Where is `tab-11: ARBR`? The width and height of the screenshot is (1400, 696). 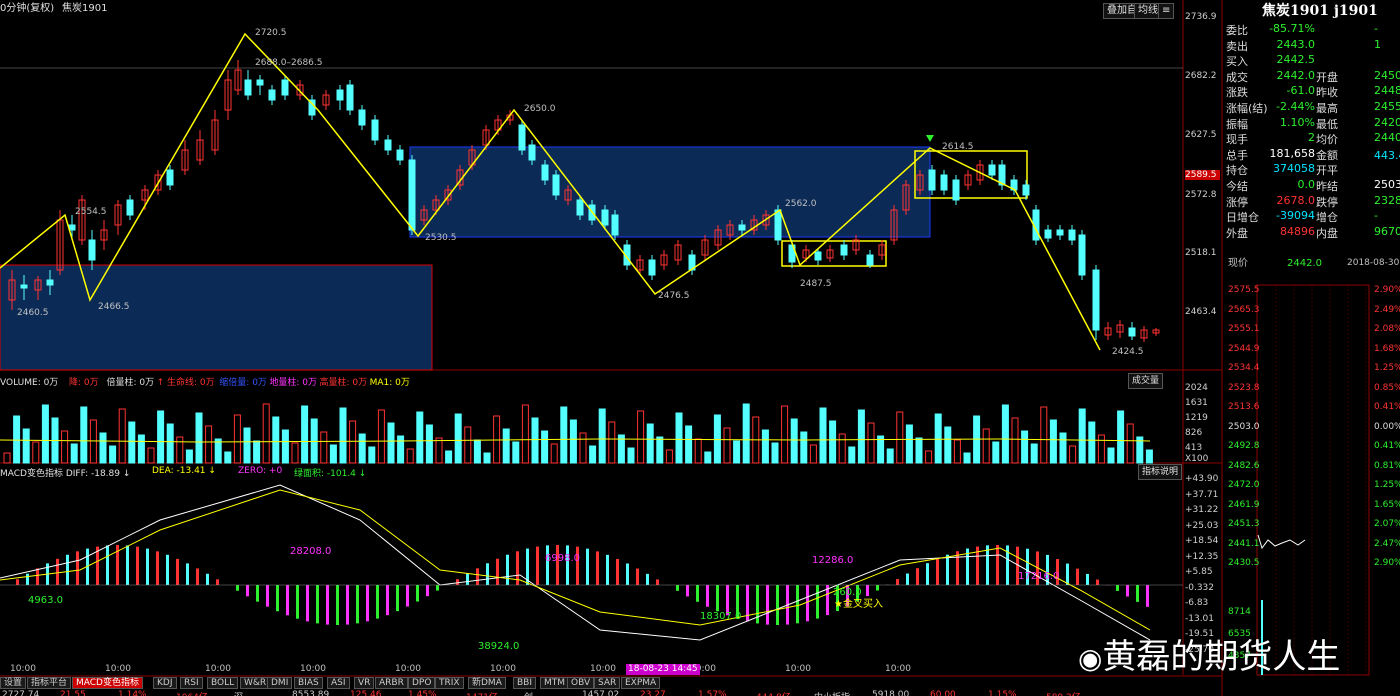 tab-11: ARBR is located at coordinates (391, 683).